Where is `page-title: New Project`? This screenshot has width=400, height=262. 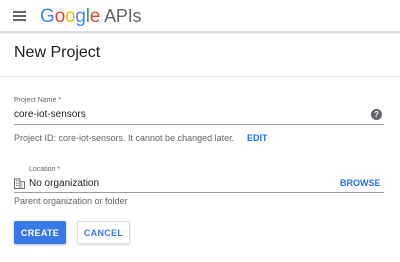 page-title: New Project is located at coordinates (57, 52).